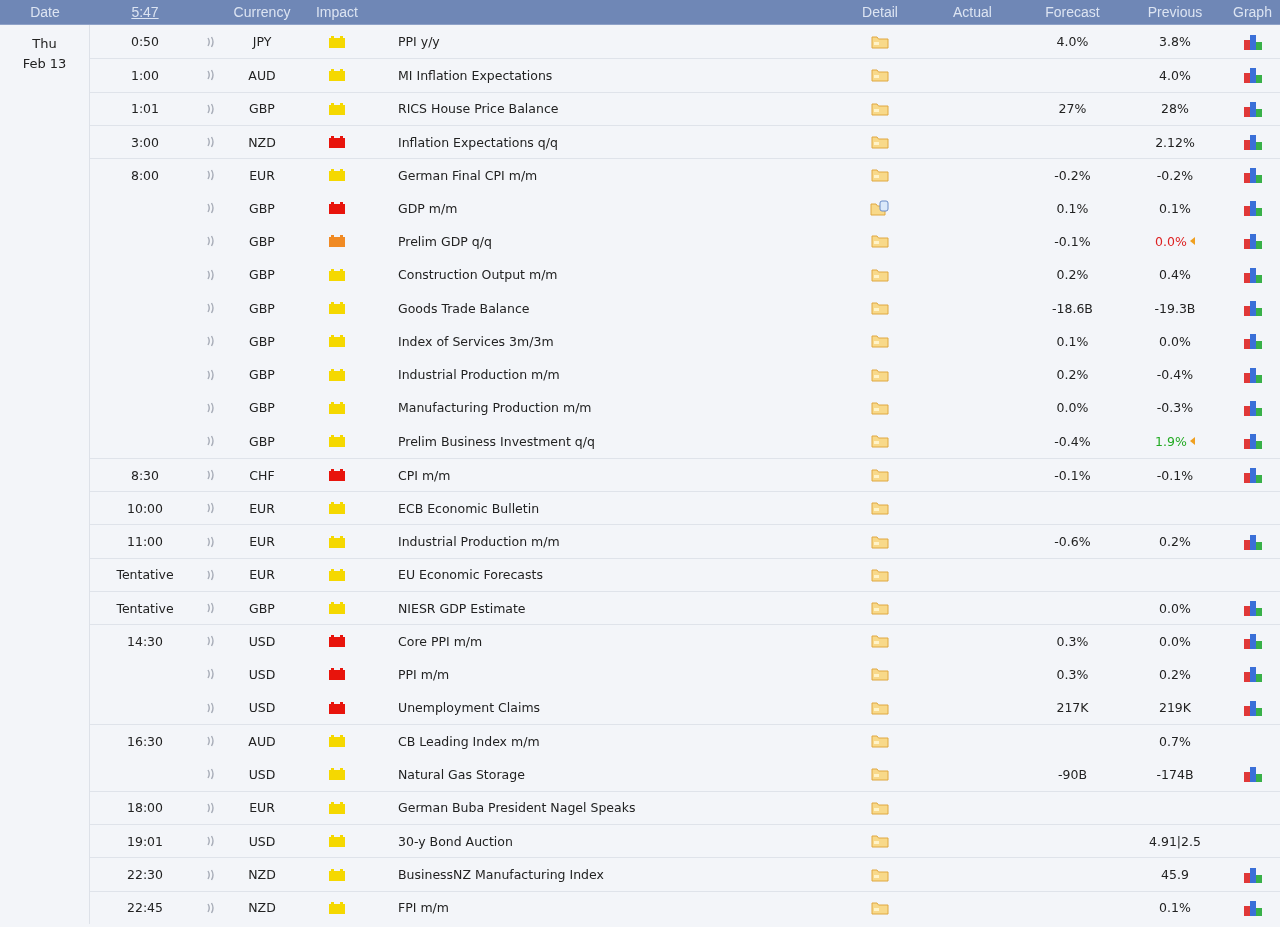  What do you see at coordinates (464, 308) in the screenshot?
I see `event-name: Goods Trade Balance` at bounding box center [464, 308].